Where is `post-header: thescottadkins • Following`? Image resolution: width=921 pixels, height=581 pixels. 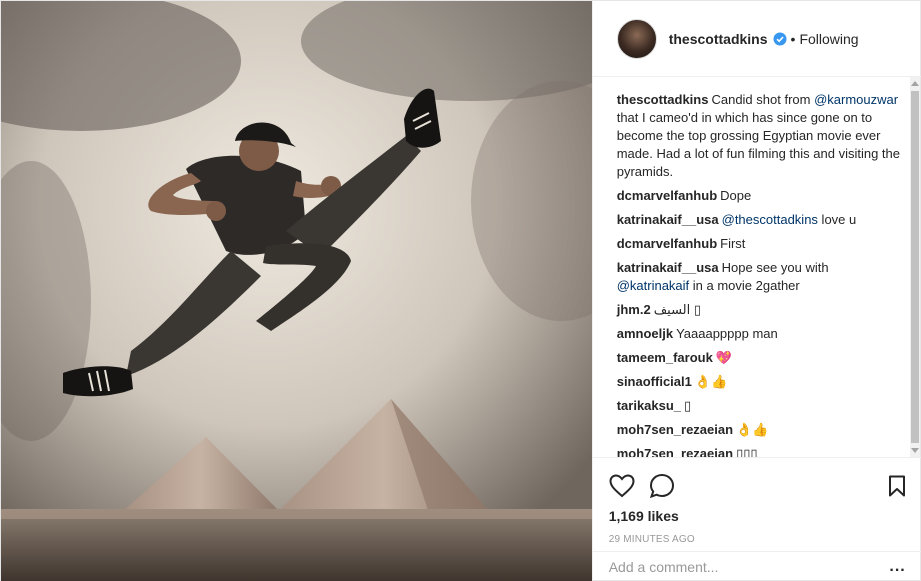 post-header: thescottadkins • Following is located at coordinates (756, 39).